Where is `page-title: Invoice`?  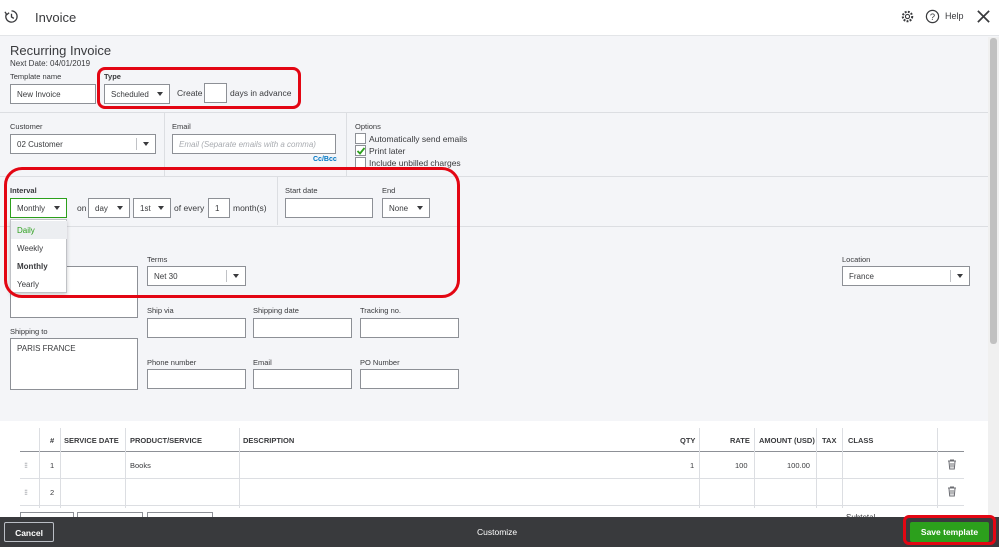 page-title: Invoice is located at coordinates (56, 17).